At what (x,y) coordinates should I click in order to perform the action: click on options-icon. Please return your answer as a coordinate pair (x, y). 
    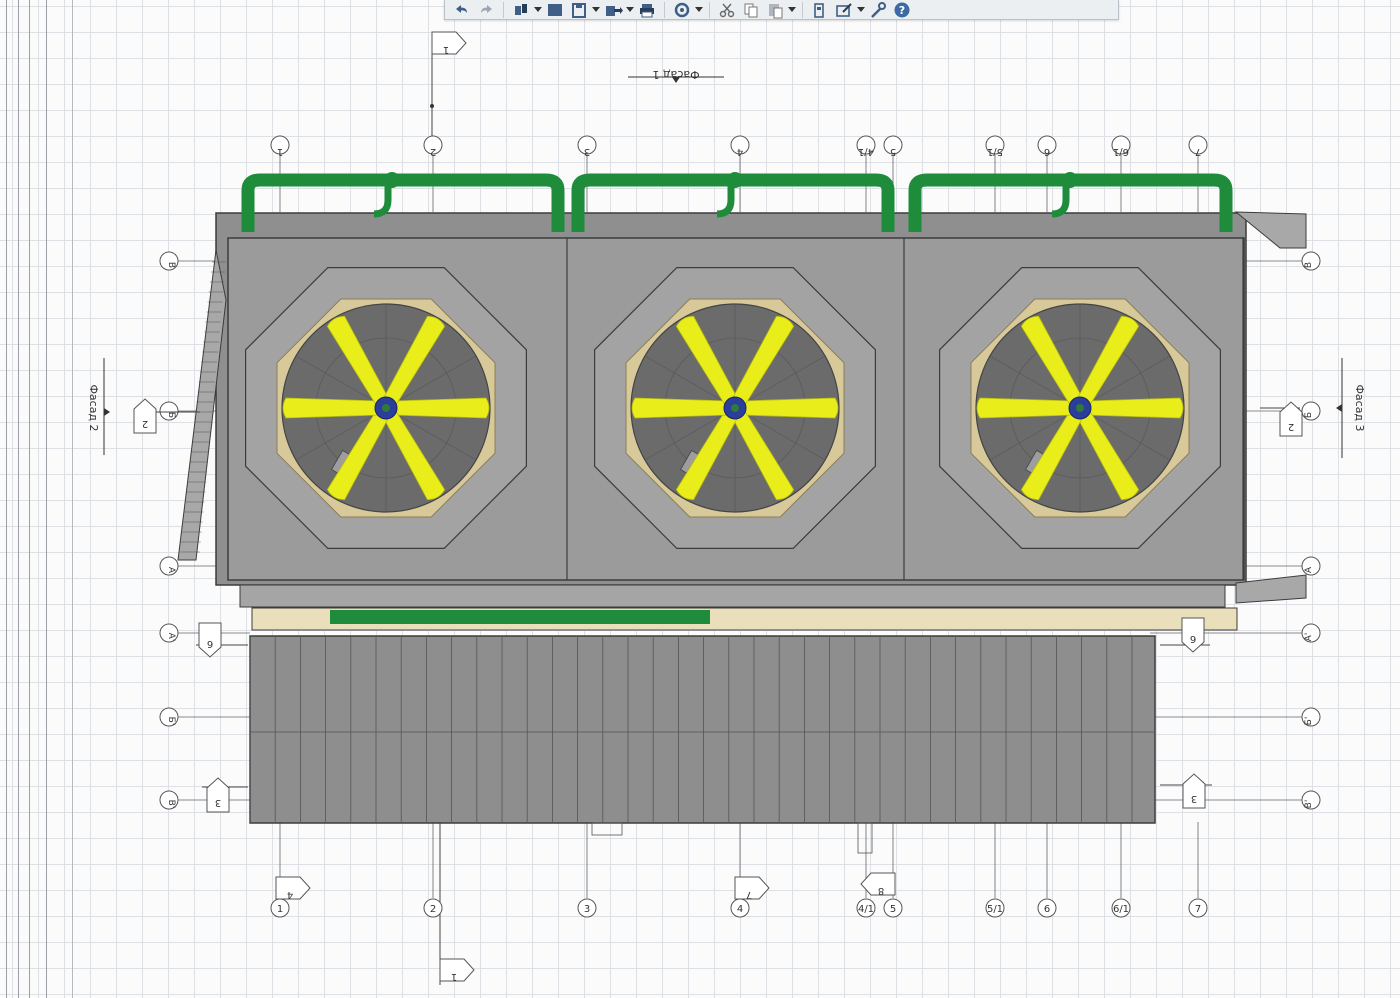
    Looking at the image, I should click on (844, 9).